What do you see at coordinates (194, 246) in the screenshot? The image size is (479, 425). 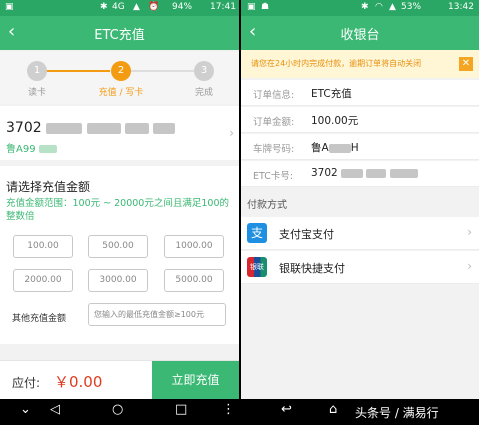 I see `amount-option-1000: 1000.00` at bounding box center [194, 246].